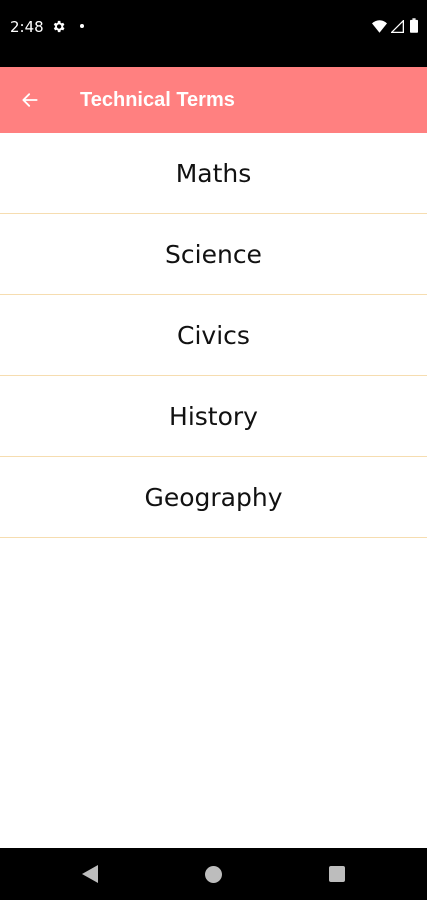 Image resolution: width=427 pixels, height=900 pixels. What do you see at coordinates (27, 27) in the screenshot?
I see `status-time: 2:48` at bounding box center [27, 27].